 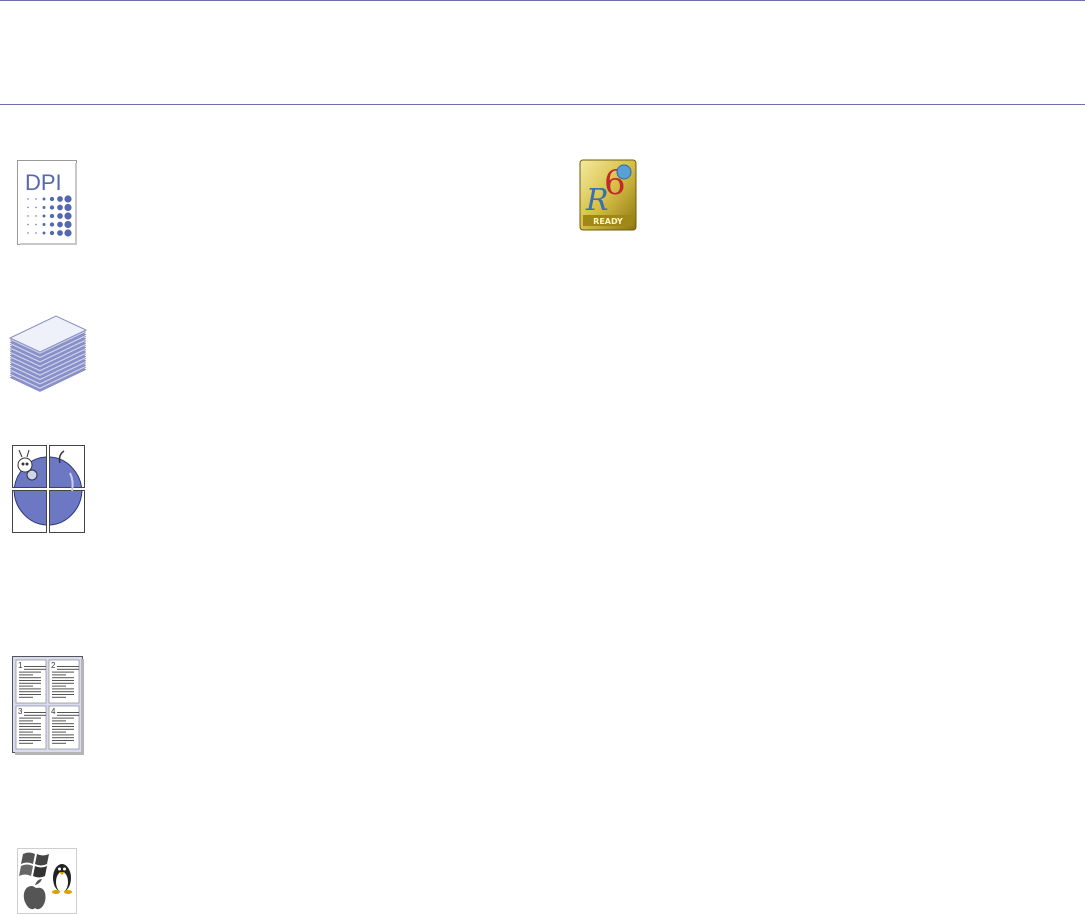 I want to click on dpi-label: DPI, so click(x=43, y=182).